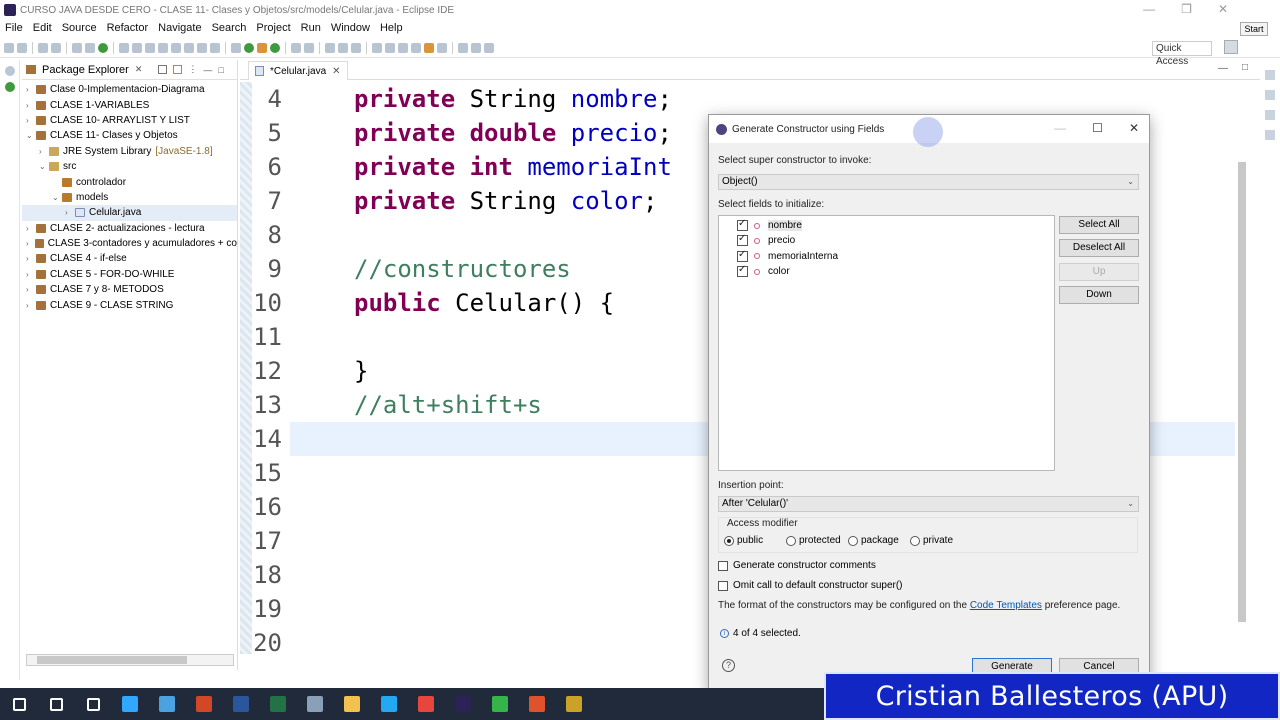 The height and width of the screenshot is (720, 1280). What do you see at coordinates (129, 197) in the screenshot?
I see `tree-item: ⌄ models` at bounding box center [129, 197].